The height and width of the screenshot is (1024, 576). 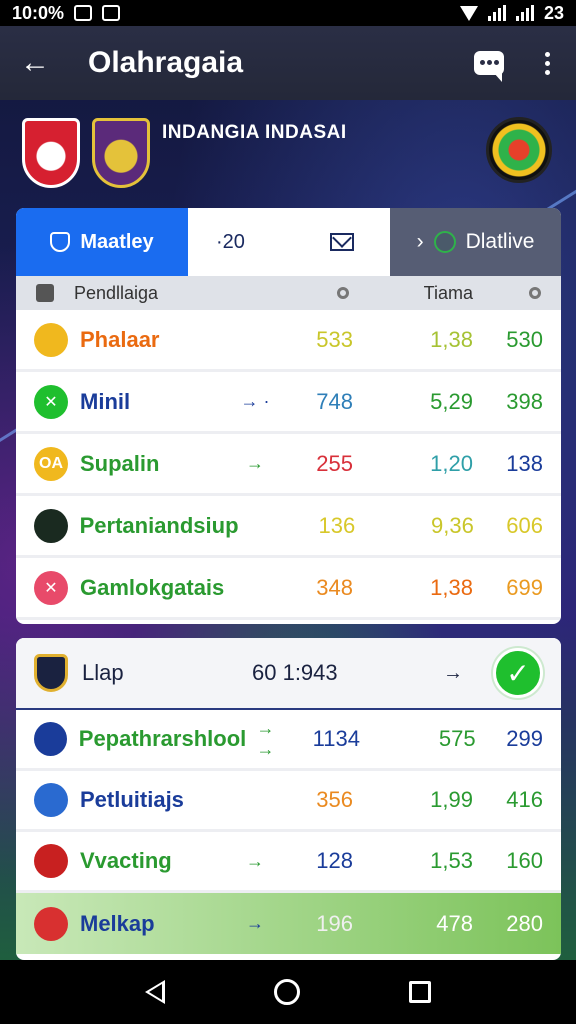 What do you see at coordinates (452, 525) in the screenshot?
I see `stat-value-2: 9,36` at bounding box center [452, 525].